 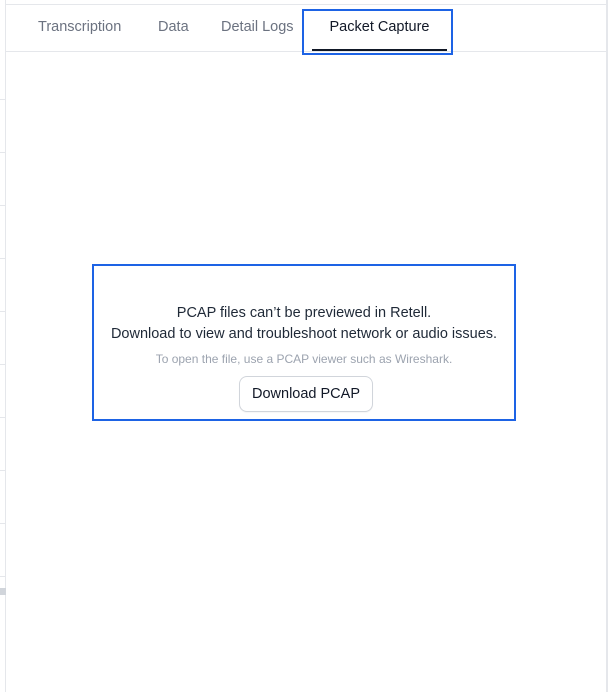 I want to click on tab-transcription: Transcription, so click(x=79, y=28).